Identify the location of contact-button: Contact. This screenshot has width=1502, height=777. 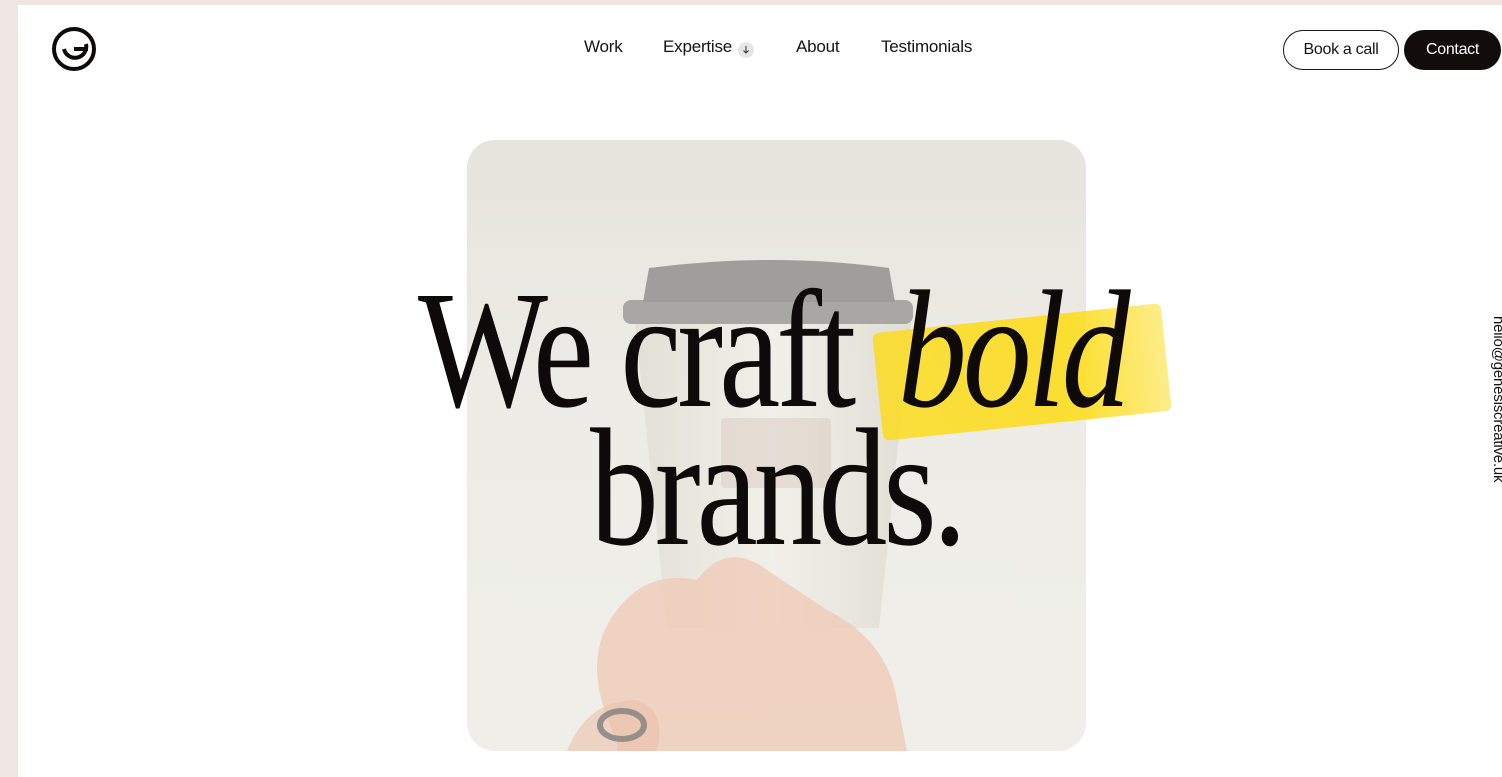
(1452, 50).